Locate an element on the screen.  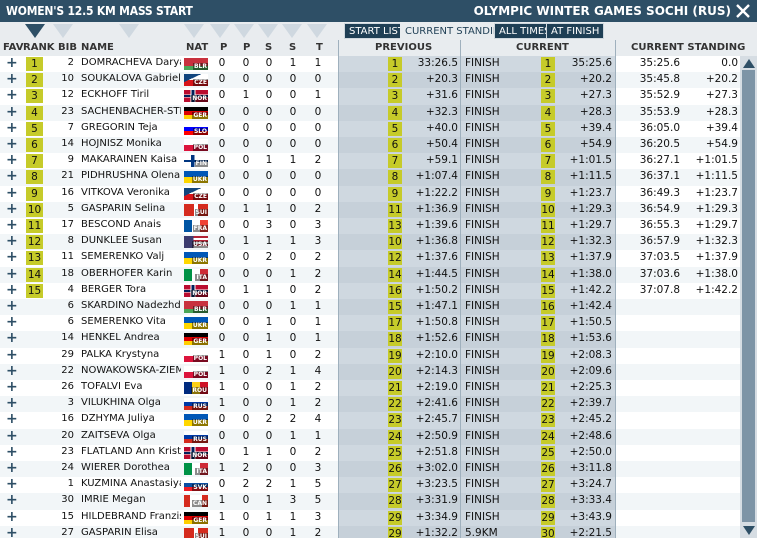
vertical-scrollbar is located at coordinates (748, 297).